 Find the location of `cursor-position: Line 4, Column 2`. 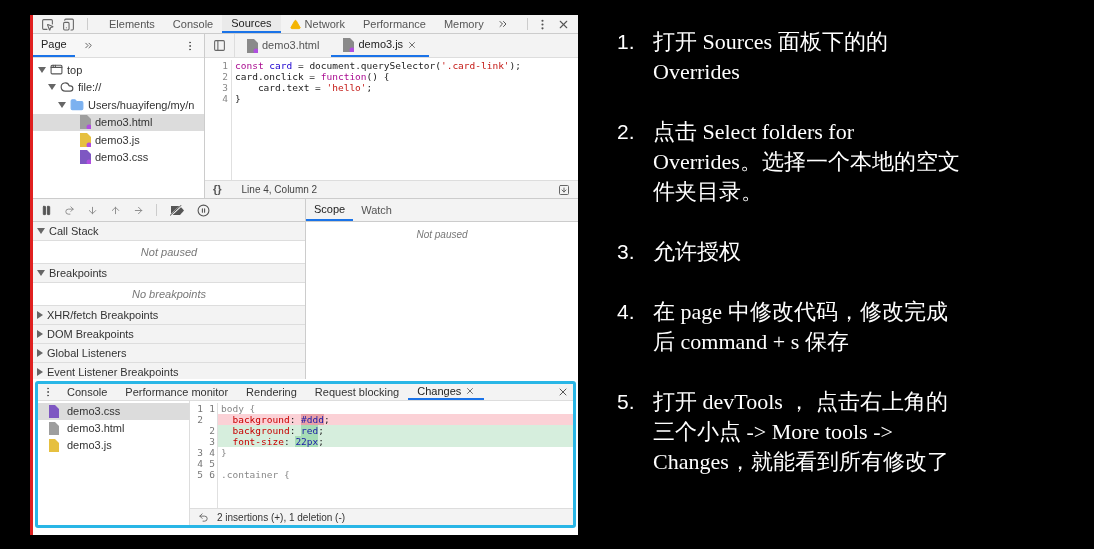

cursor-position: Line 4, Column 2 is located at coordinates (279, 190).